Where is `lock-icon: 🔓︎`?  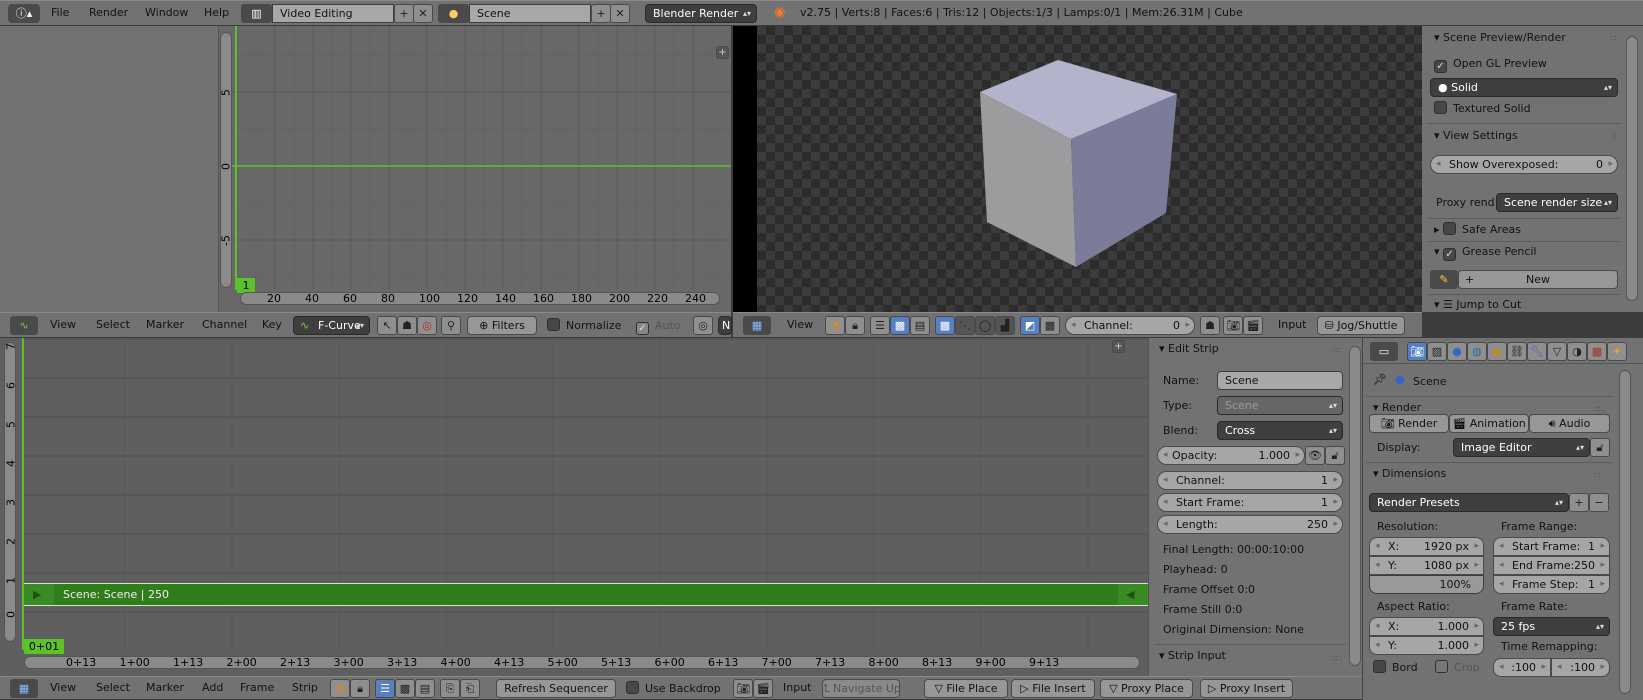 lock-icon: 🔓︎ is located at coordinates (1335, 455).